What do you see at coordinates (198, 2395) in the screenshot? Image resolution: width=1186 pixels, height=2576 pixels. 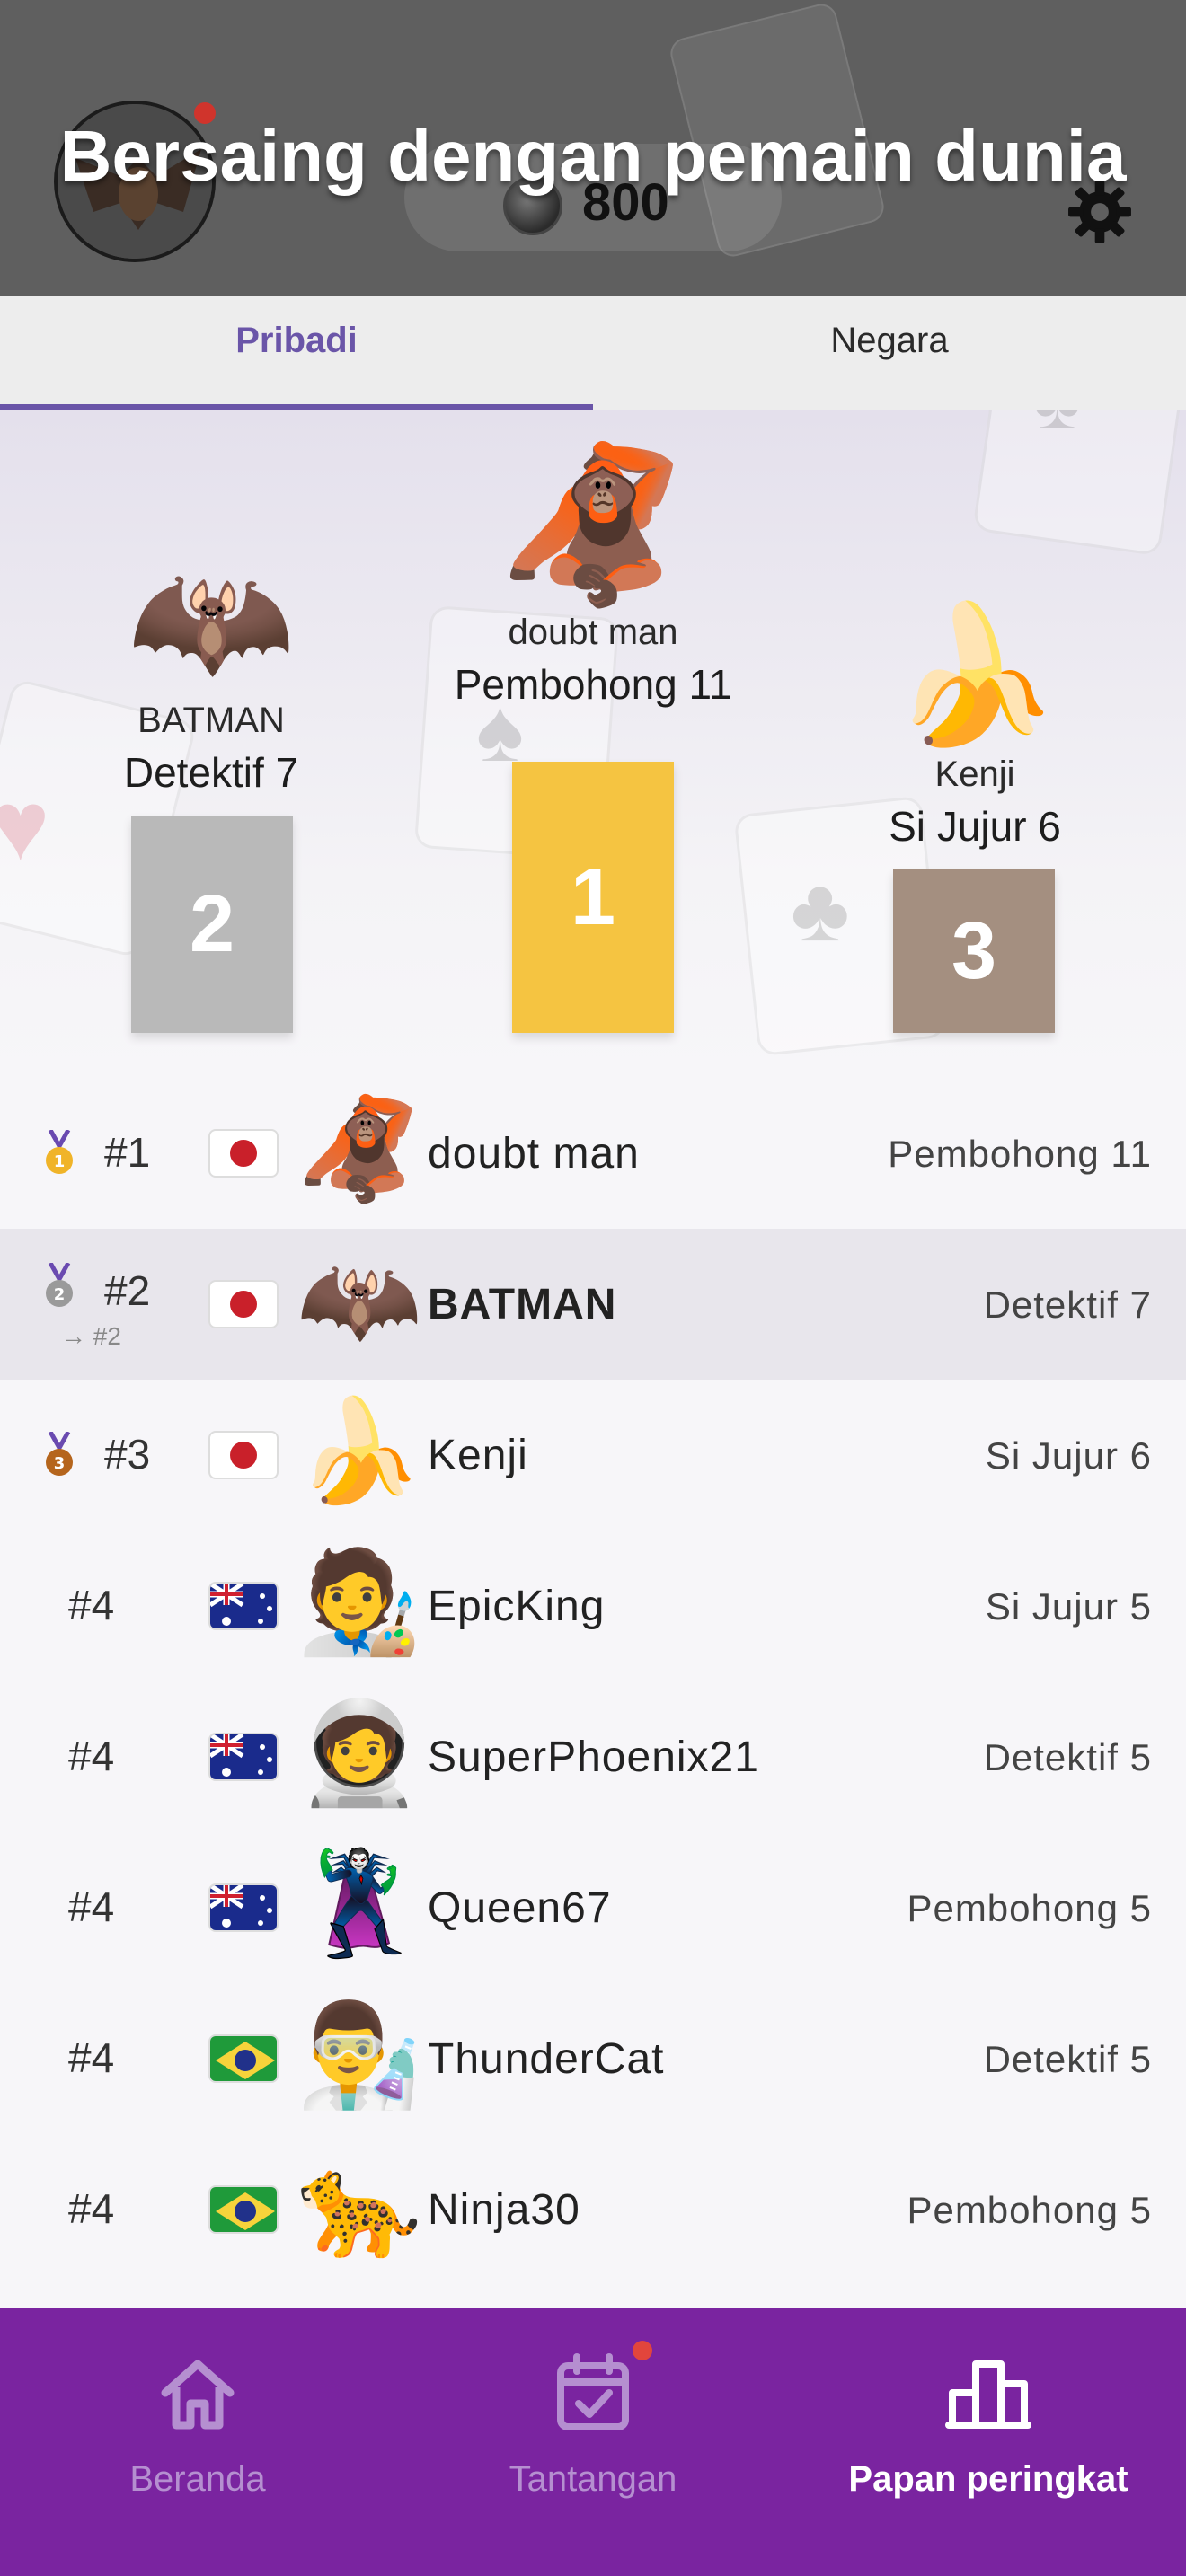 I see `home-icon` at bounding box center [198, 2395].